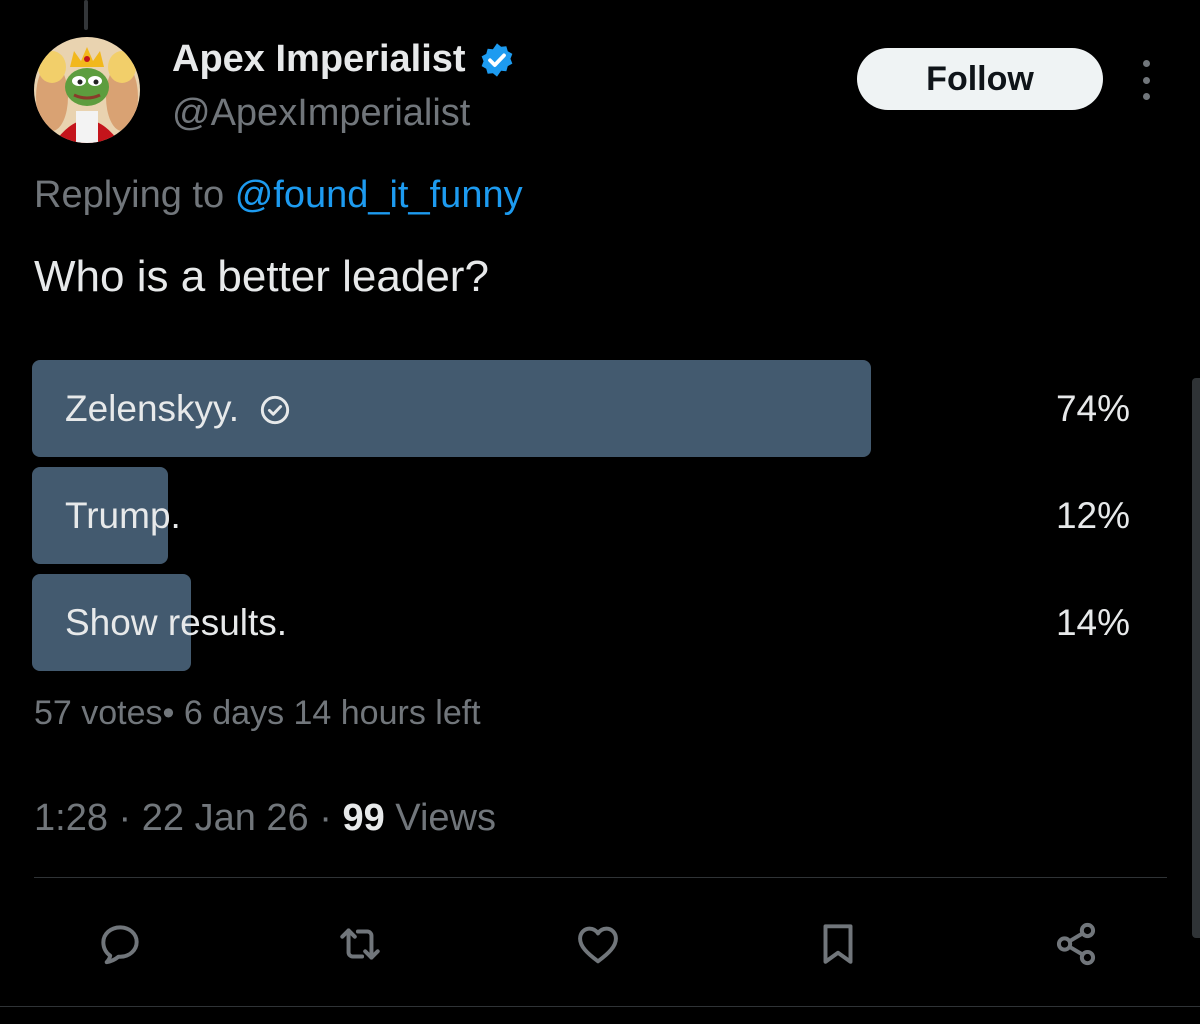 The image size is (1200, 1024). Describe the element at coordinates (275, 409) in the screenshot. I see `check-circle-icon` at that location.